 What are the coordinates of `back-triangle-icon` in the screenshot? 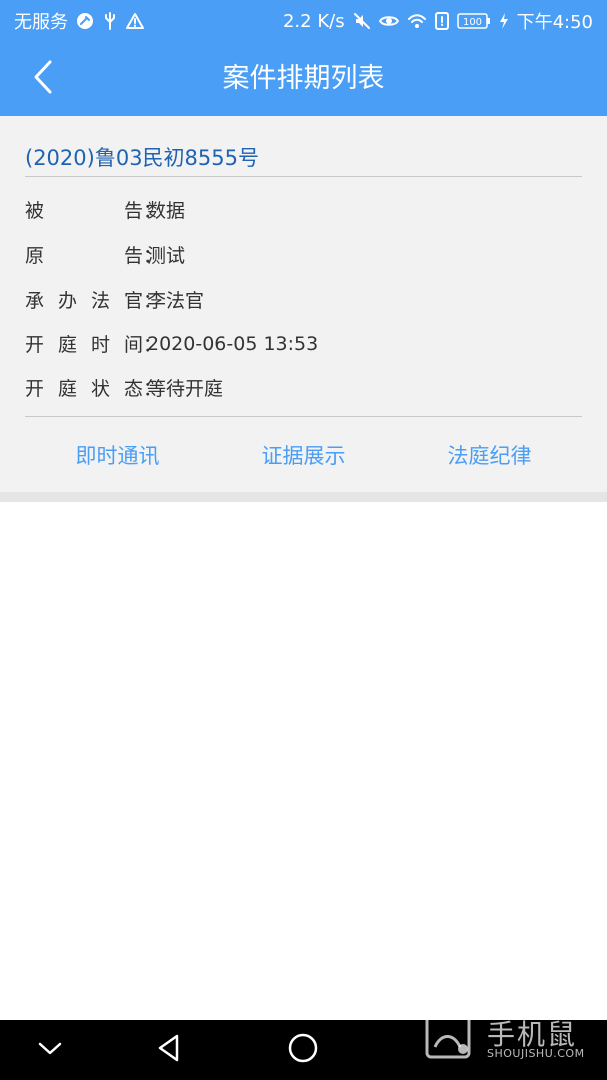 It's located at (169, 1050).